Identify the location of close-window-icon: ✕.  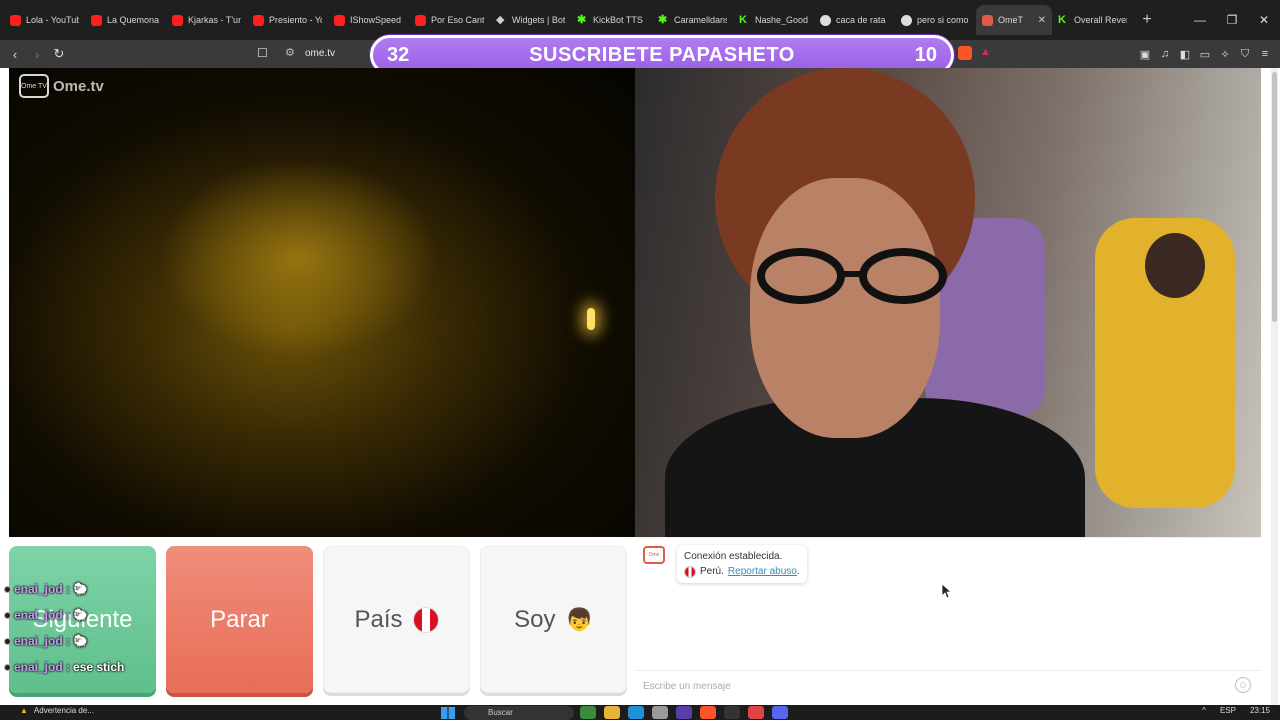
(1264, 20).